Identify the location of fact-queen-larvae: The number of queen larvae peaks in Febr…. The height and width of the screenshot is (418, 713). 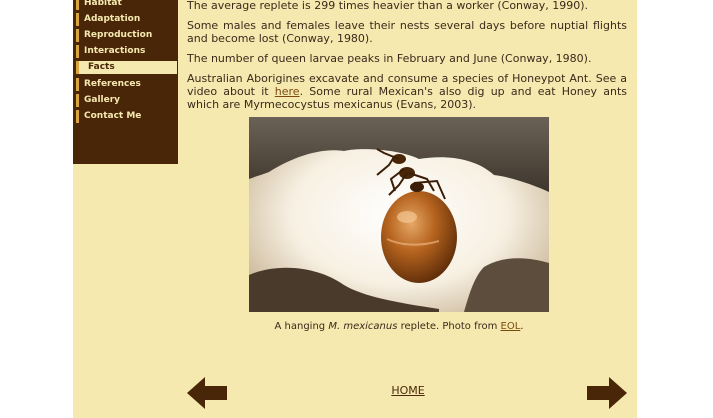
(389, 58).